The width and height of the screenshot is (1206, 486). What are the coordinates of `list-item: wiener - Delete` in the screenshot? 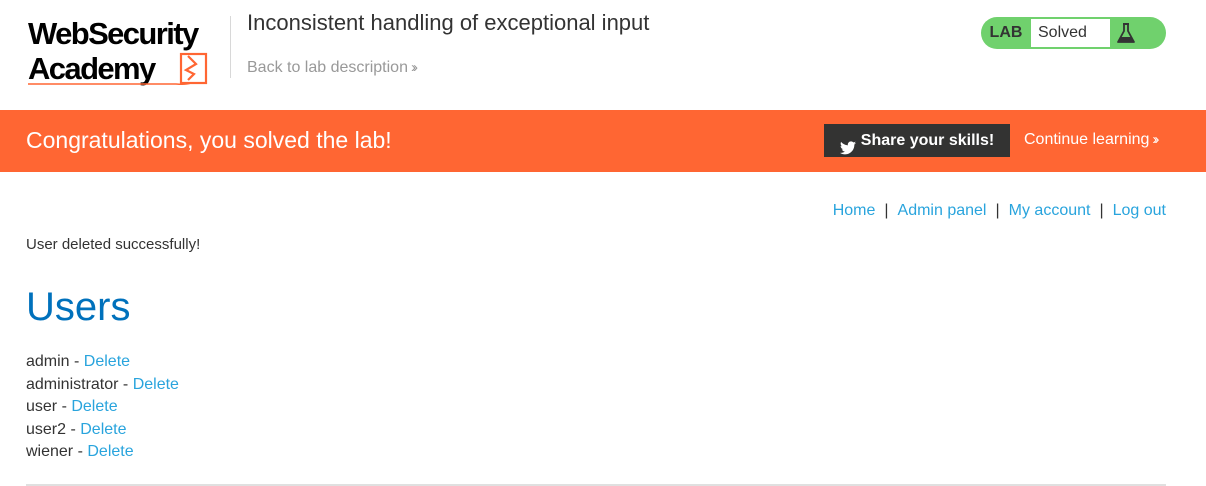 It's located at (102, 452).